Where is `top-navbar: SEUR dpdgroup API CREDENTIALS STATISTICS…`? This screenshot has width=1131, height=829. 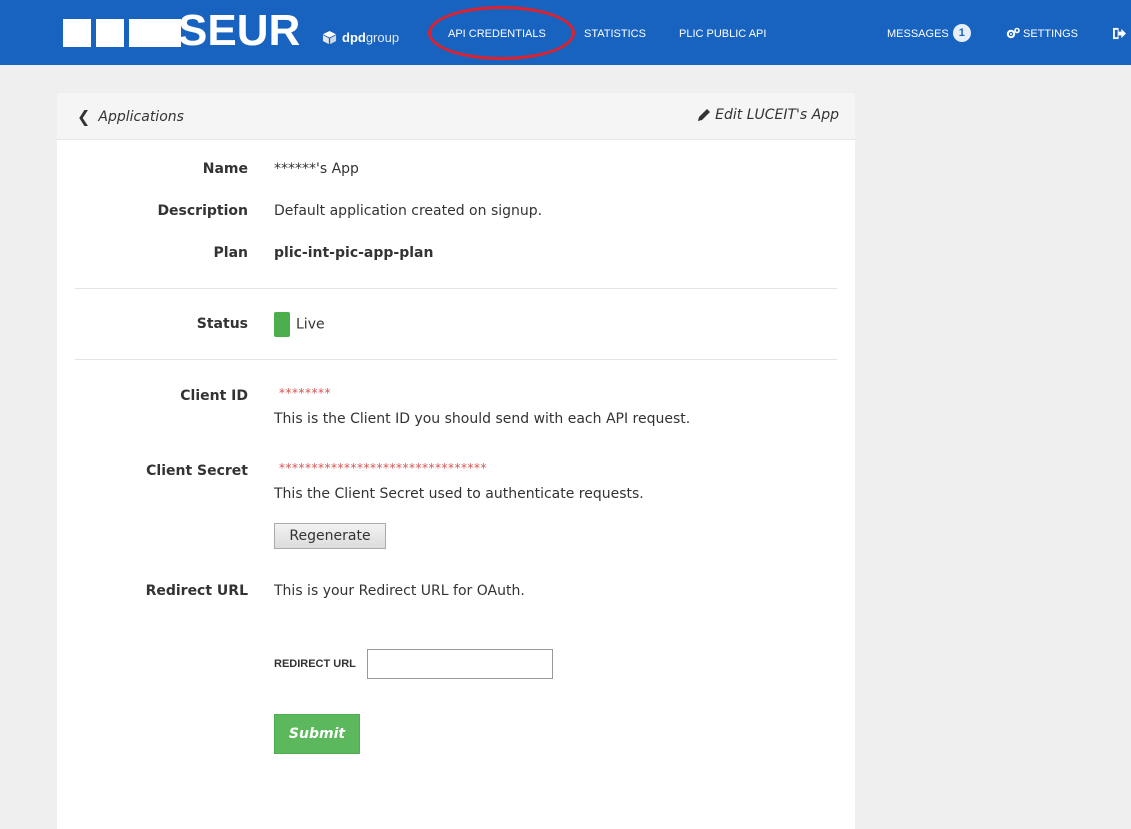
top-navbar: SEUR dpdgroup API CREDENTIALS STATISTICS… is located at coordinates (565, 32).